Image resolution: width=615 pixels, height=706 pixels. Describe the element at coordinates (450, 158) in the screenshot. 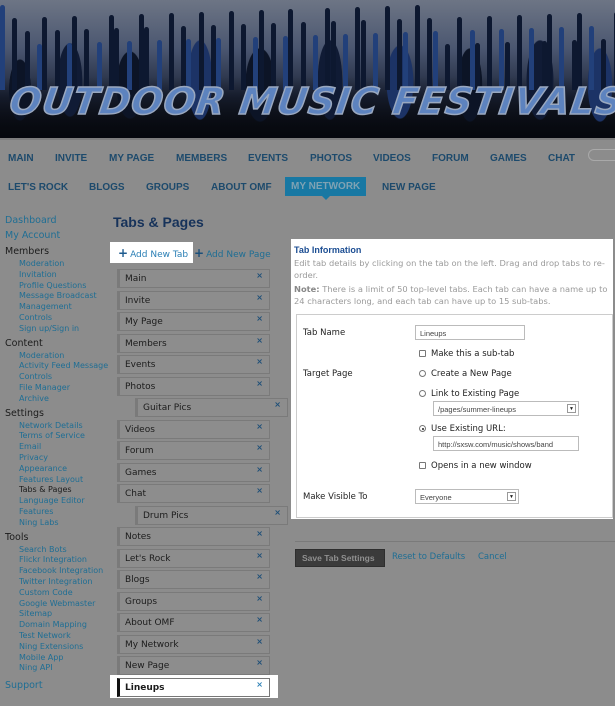

I see `nav-tab-forum: FORUM` at that location.